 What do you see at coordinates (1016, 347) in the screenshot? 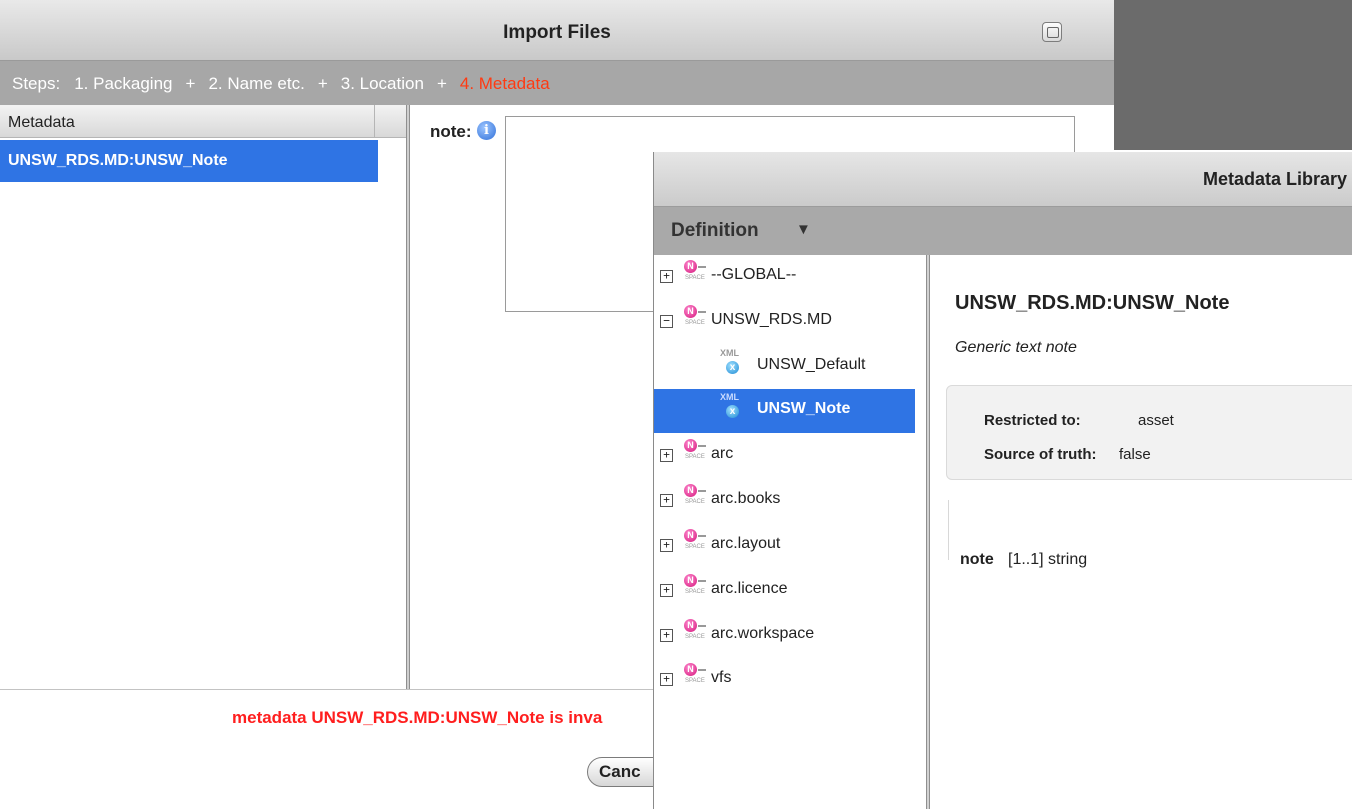
I see `definition-description: Generic text note` at bounding box center [1016, 347].